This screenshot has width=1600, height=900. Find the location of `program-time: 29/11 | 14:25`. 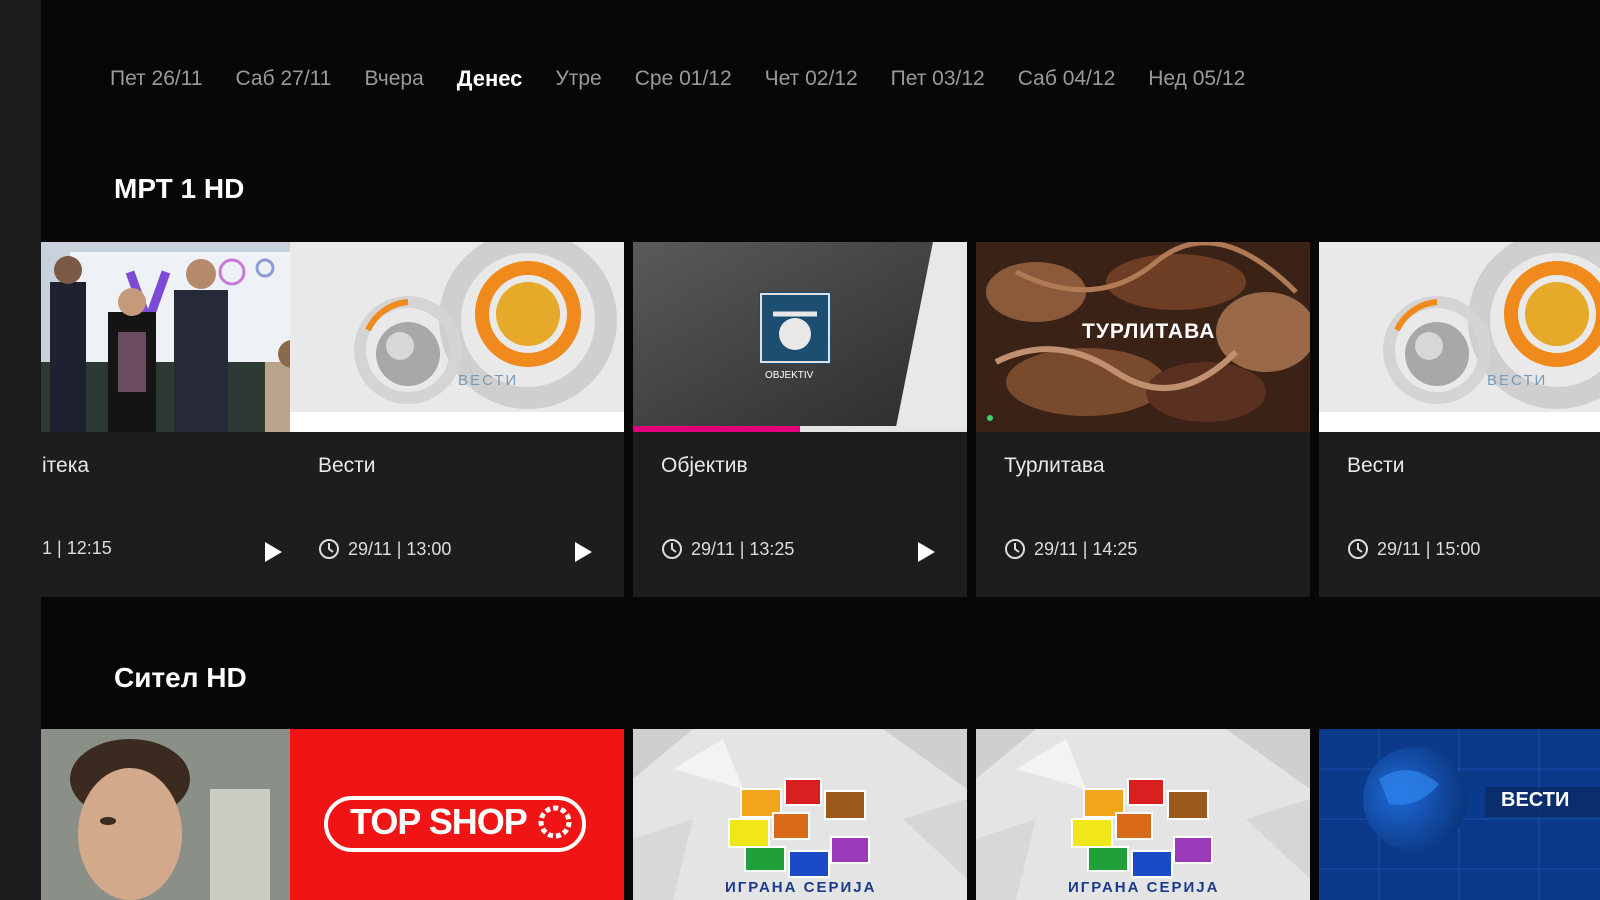

program-time: 29/11 | 14:25 is located at coordinates (1070, 549).